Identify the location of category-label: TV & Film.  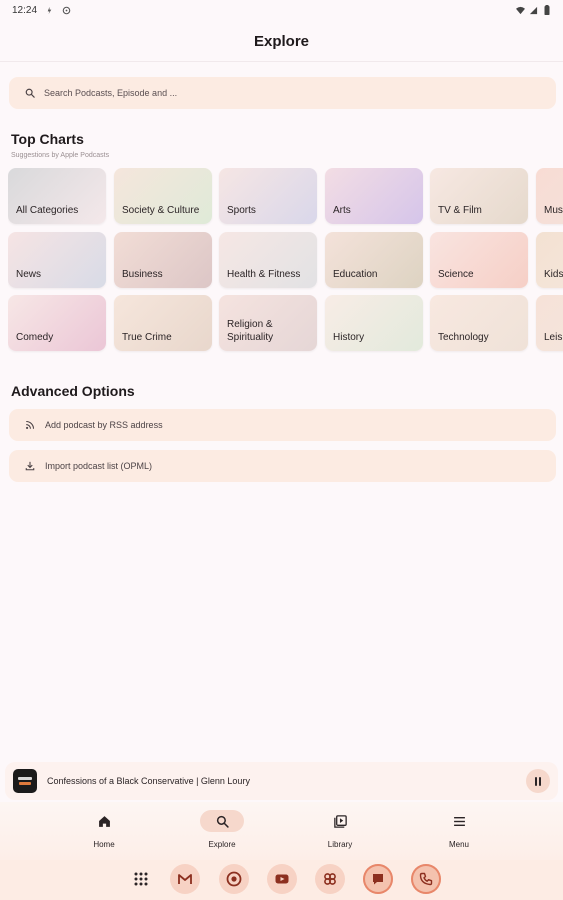
(460, 210).